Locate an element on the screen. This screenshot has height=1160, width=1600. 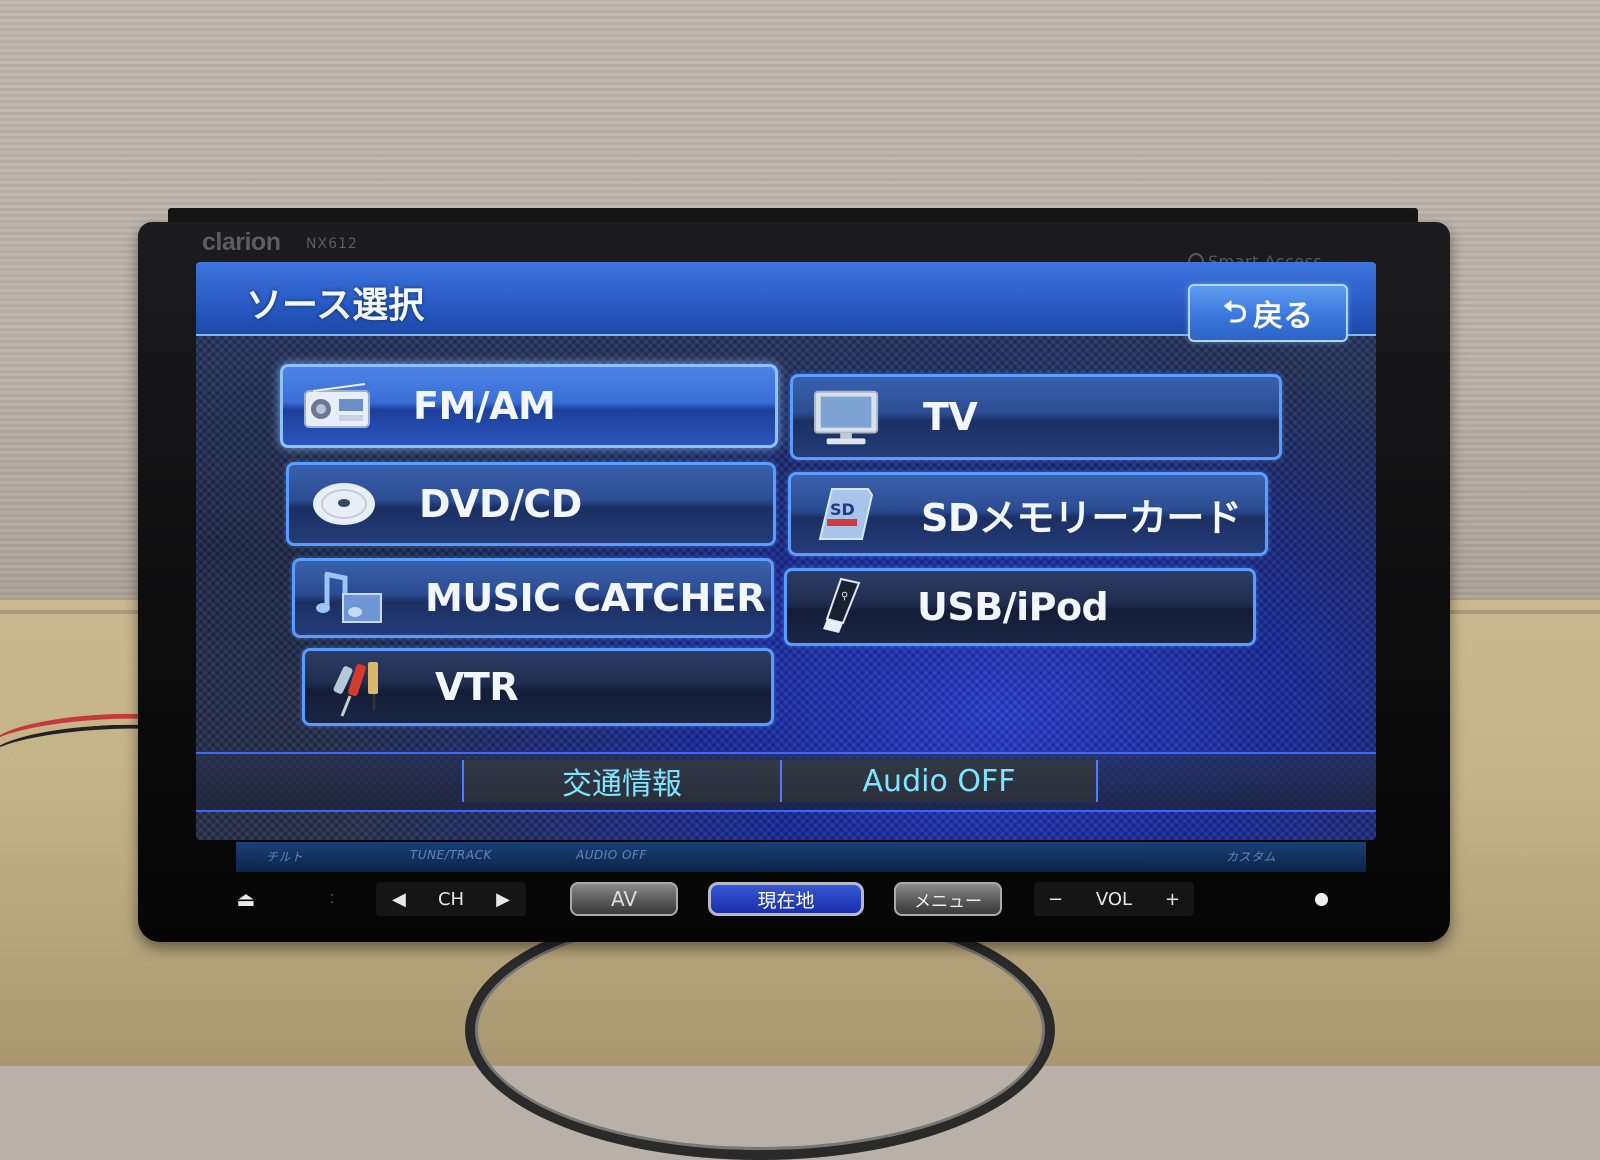
source-label: SDメモリーカード is located at coordinates (1081, 517).